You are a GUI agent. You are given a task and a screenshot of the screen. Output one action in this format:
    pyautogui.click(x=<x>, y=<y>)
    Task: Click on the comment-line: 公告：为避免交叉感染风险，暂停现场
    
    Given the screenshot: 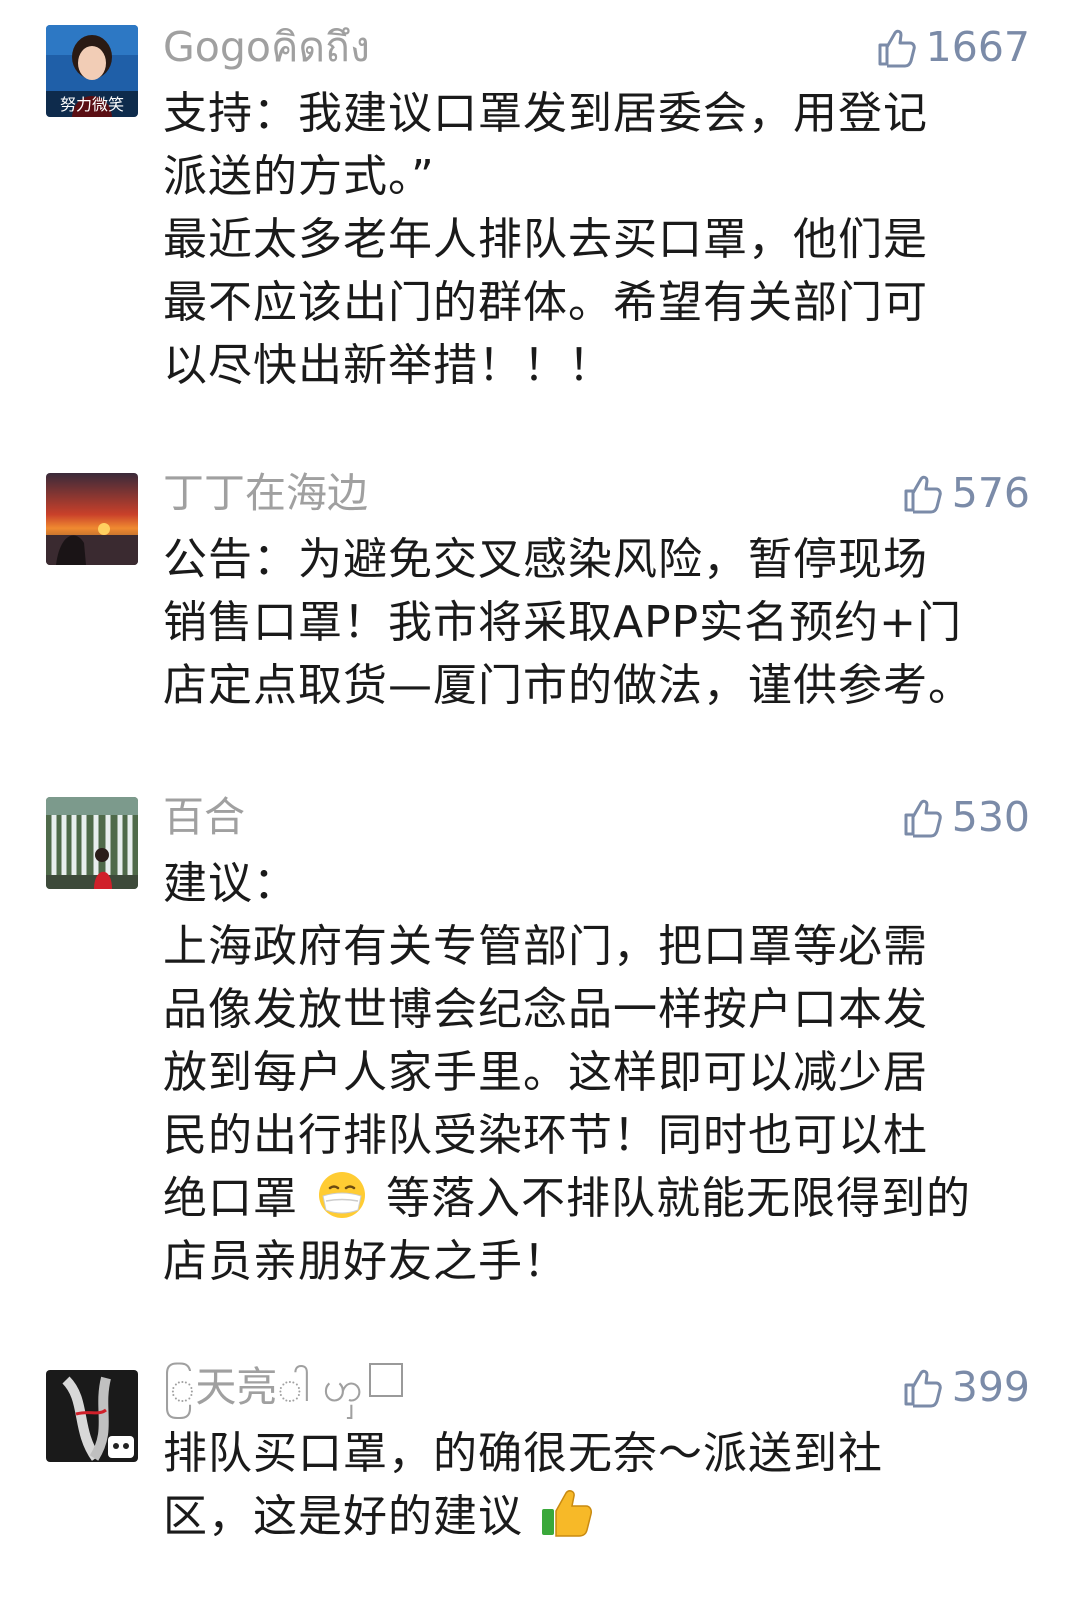 What is the action you would take?
    pyautogui.click(x=545, y=559)
    